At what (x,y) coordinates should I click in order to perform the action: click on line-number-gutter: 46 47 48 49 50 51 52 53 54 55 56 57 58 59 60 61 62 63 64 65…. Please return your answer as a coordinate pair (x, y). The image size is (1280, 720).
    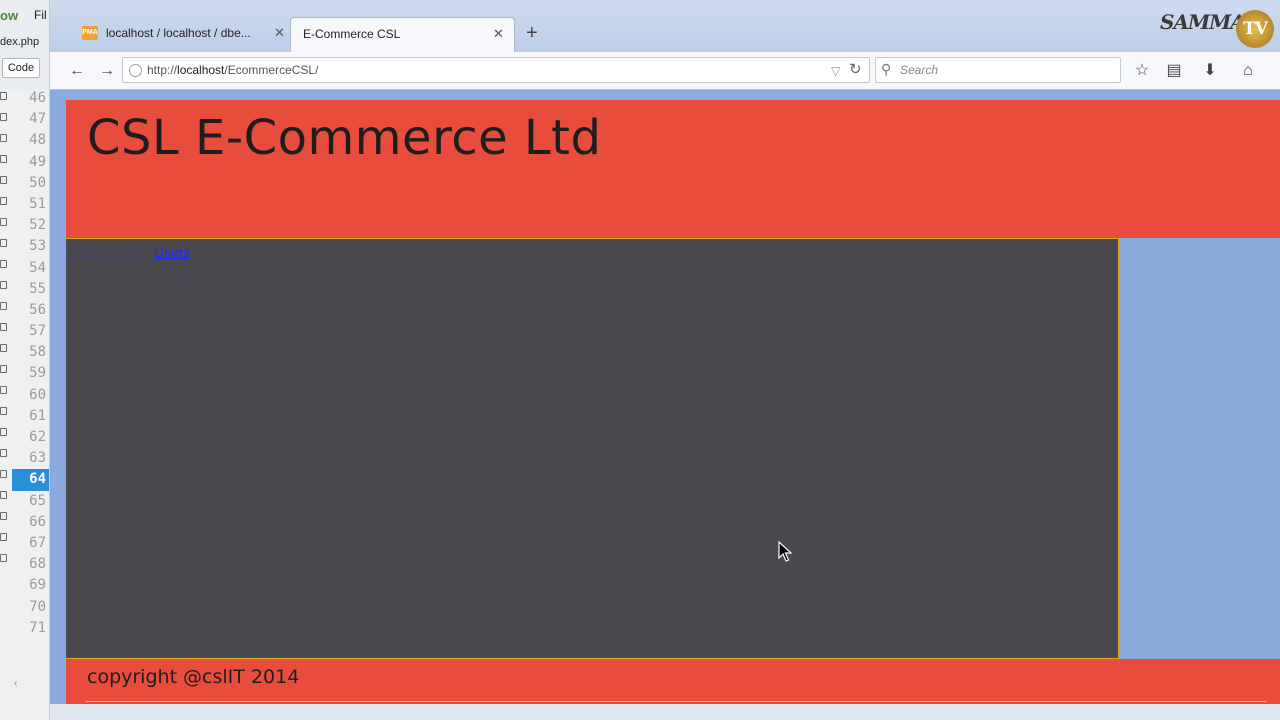
    Looking at the image, I should click on (30, 363).